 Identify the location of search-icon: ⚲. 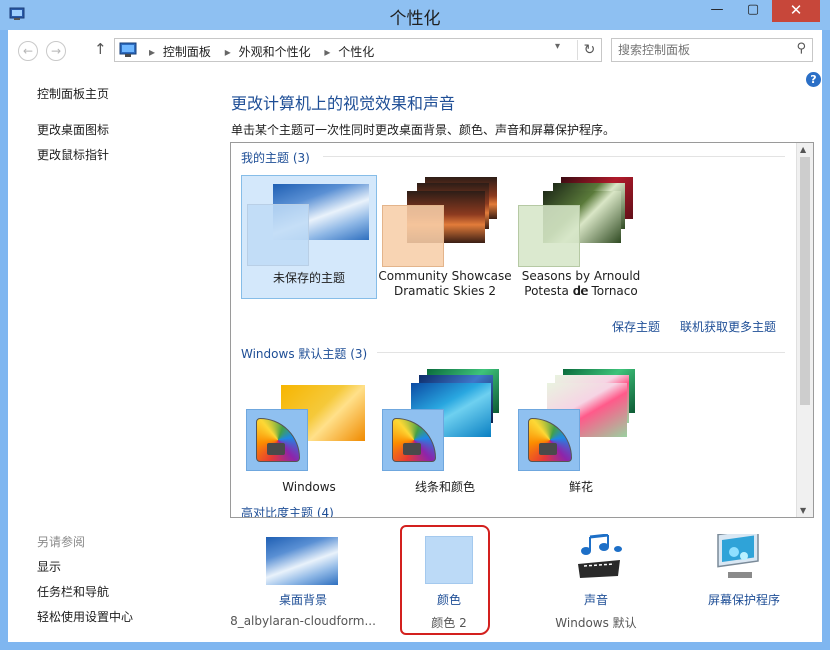
(801, 48).